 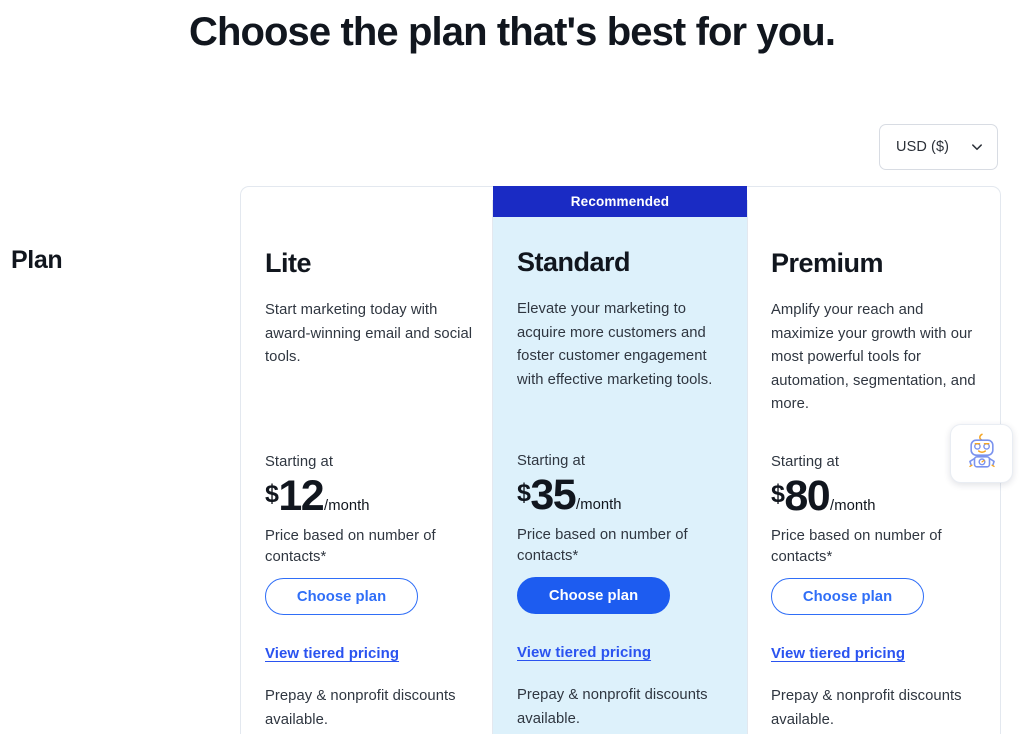 What do you see at coordinates (977, 147) in the screenshot?
I see `chevron-down-icon` at bounding box center [977, 147].